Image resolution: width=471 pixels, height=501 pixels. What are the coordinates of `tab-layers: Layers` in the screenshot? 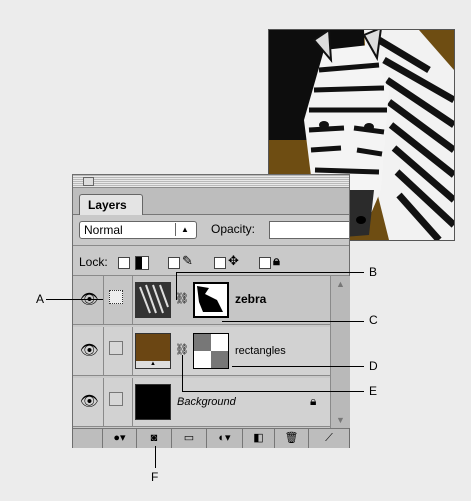 It's located at (111, 204).